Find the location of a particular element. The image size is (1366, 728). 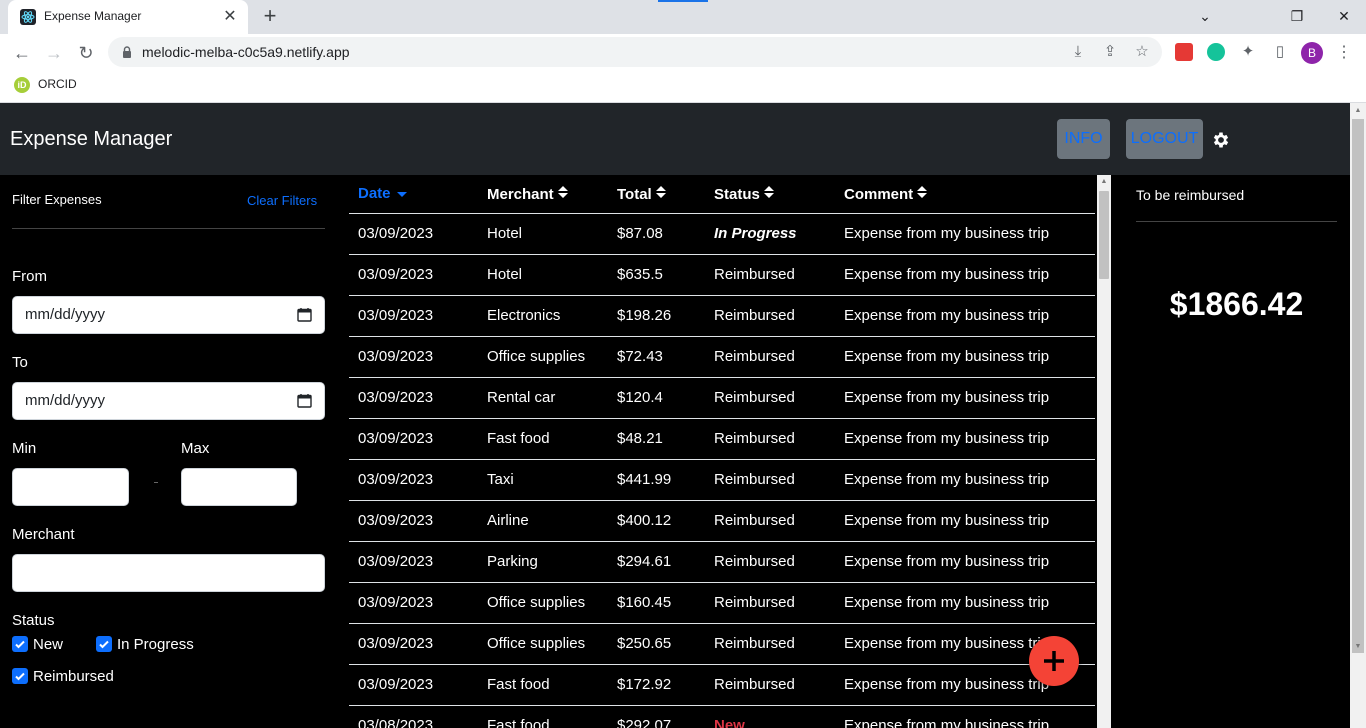

extension-red-icon is located at coordinates (1184, 52).